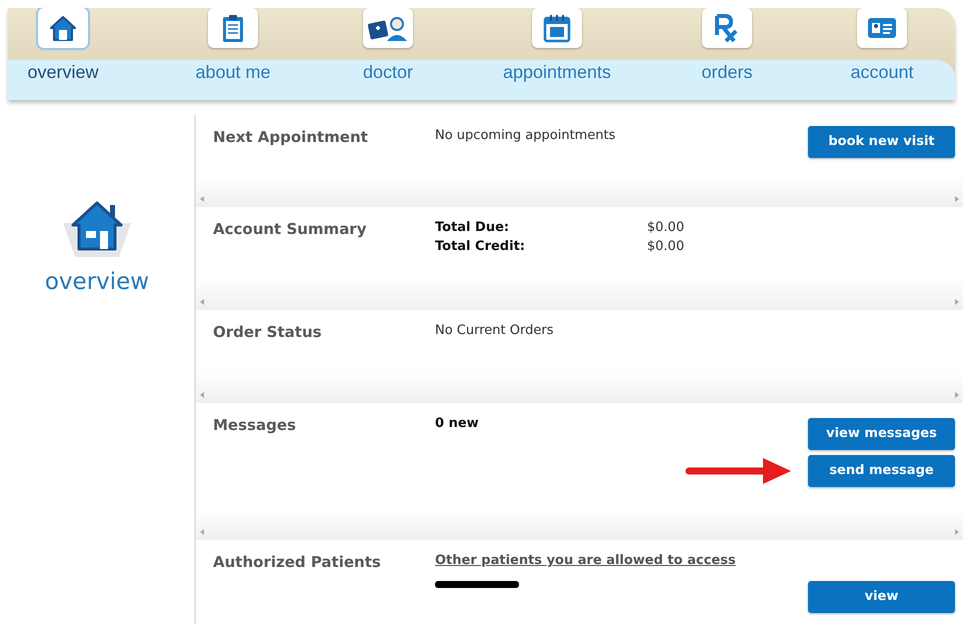  Describe the element at coordinates (494, 331) in the screenshot. I see `status-text: No Current Orders` at that location.